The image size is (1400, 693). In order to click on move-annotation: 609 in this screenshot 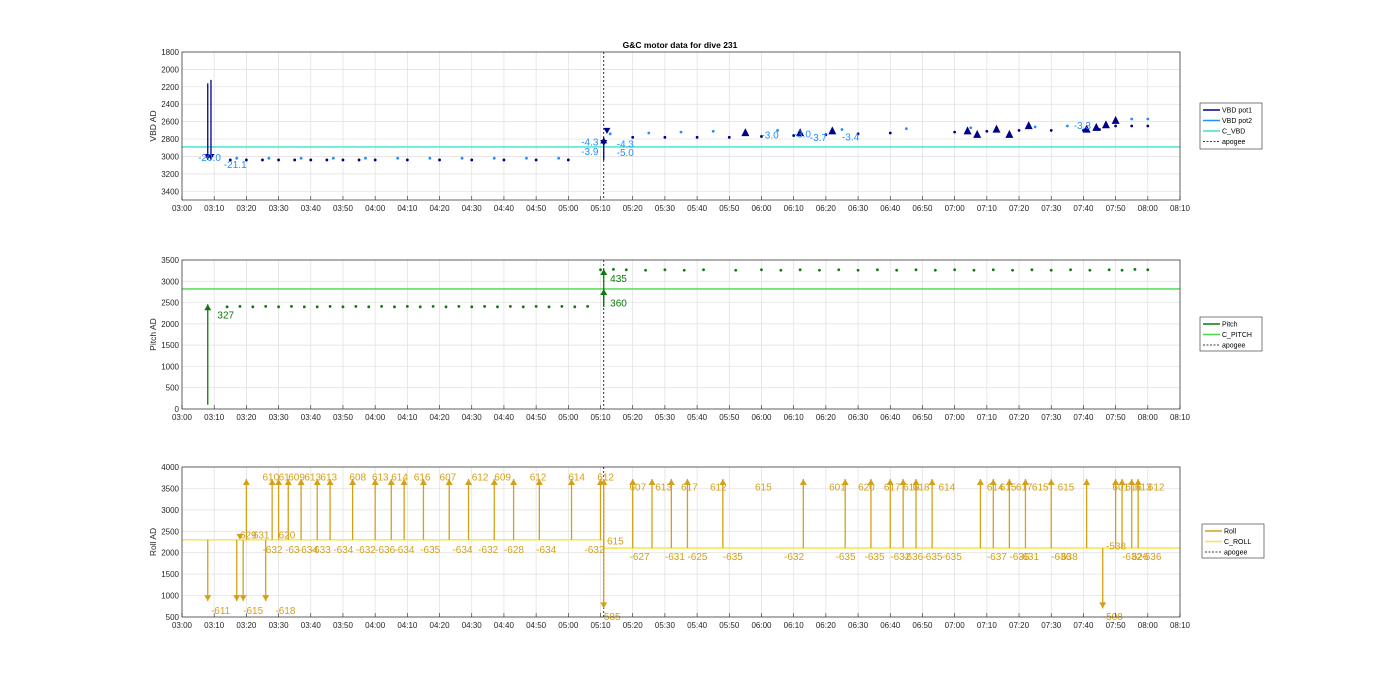, I will do `click(502, 477)`.